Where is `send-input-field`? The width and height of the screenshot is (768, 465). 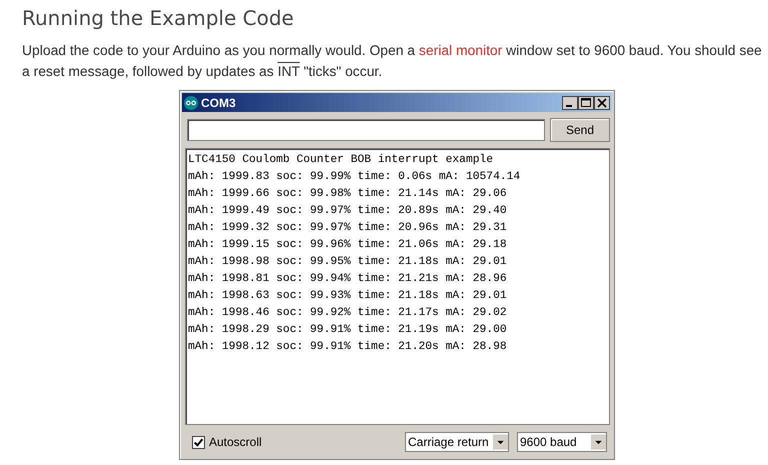
send-input-field is located at coordinates (366, 130).